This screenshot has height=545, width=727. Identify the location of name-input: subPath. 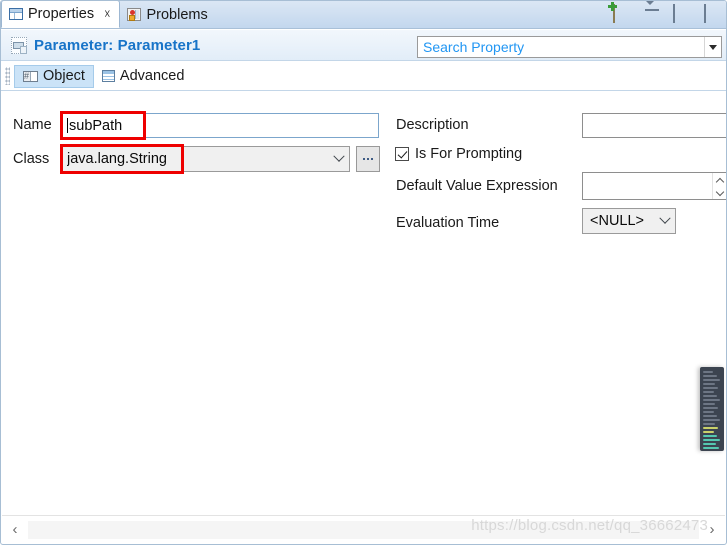
(220, 125).